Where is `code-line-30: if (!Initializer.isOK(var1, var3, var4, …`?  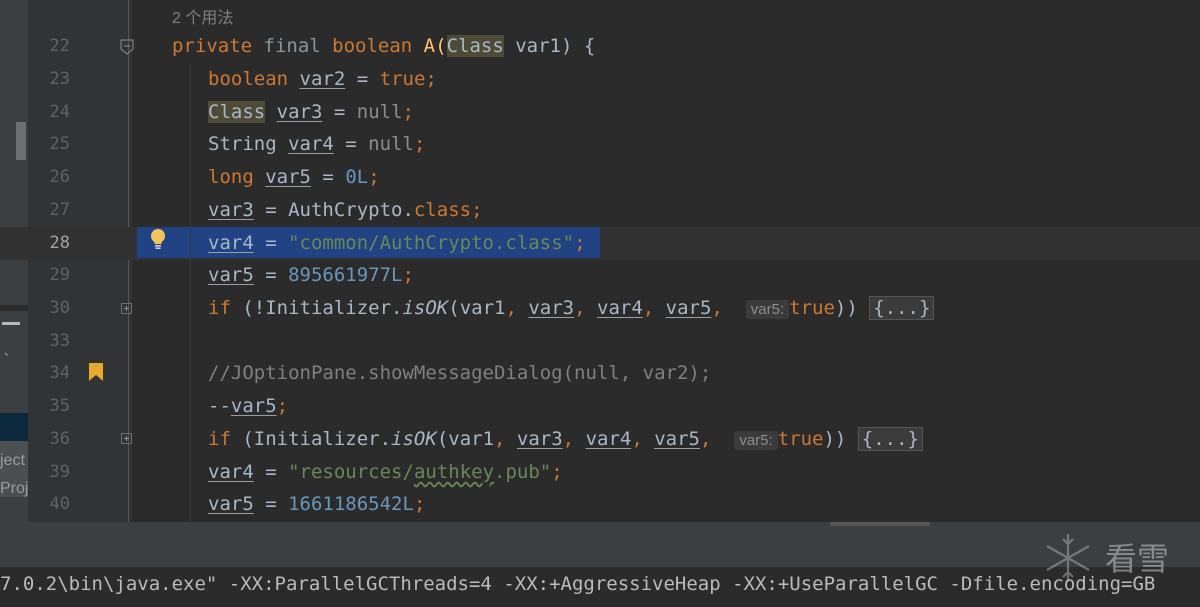
code-line-30: if (!Initializer.isOK(var1, var3, var4, … is located at coordinates (571, 309).